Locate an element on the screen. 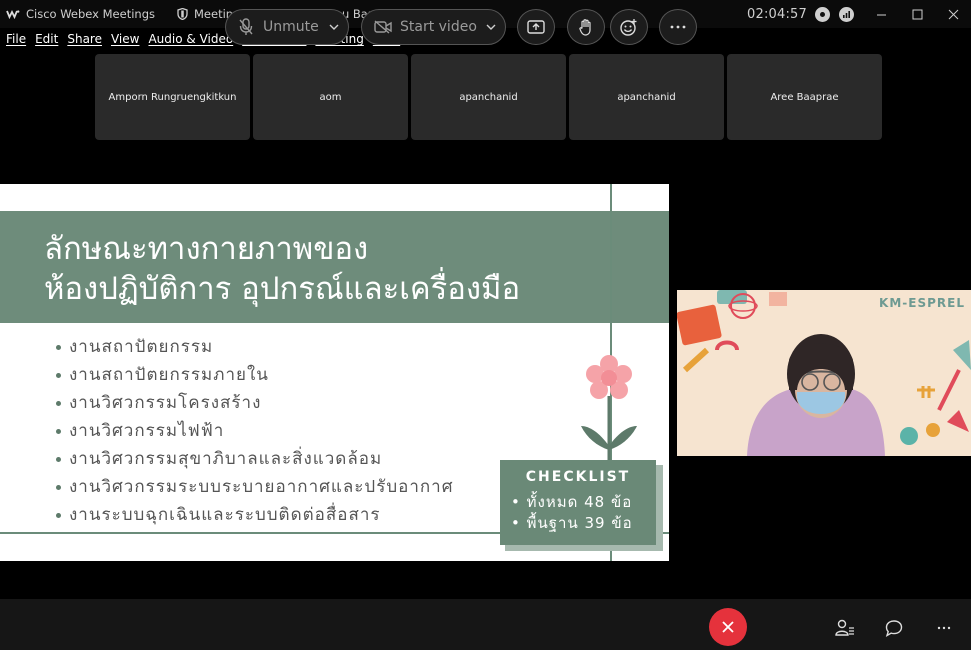  app-name: Cisco Webex Meetings is located at coordinates (90, 14).